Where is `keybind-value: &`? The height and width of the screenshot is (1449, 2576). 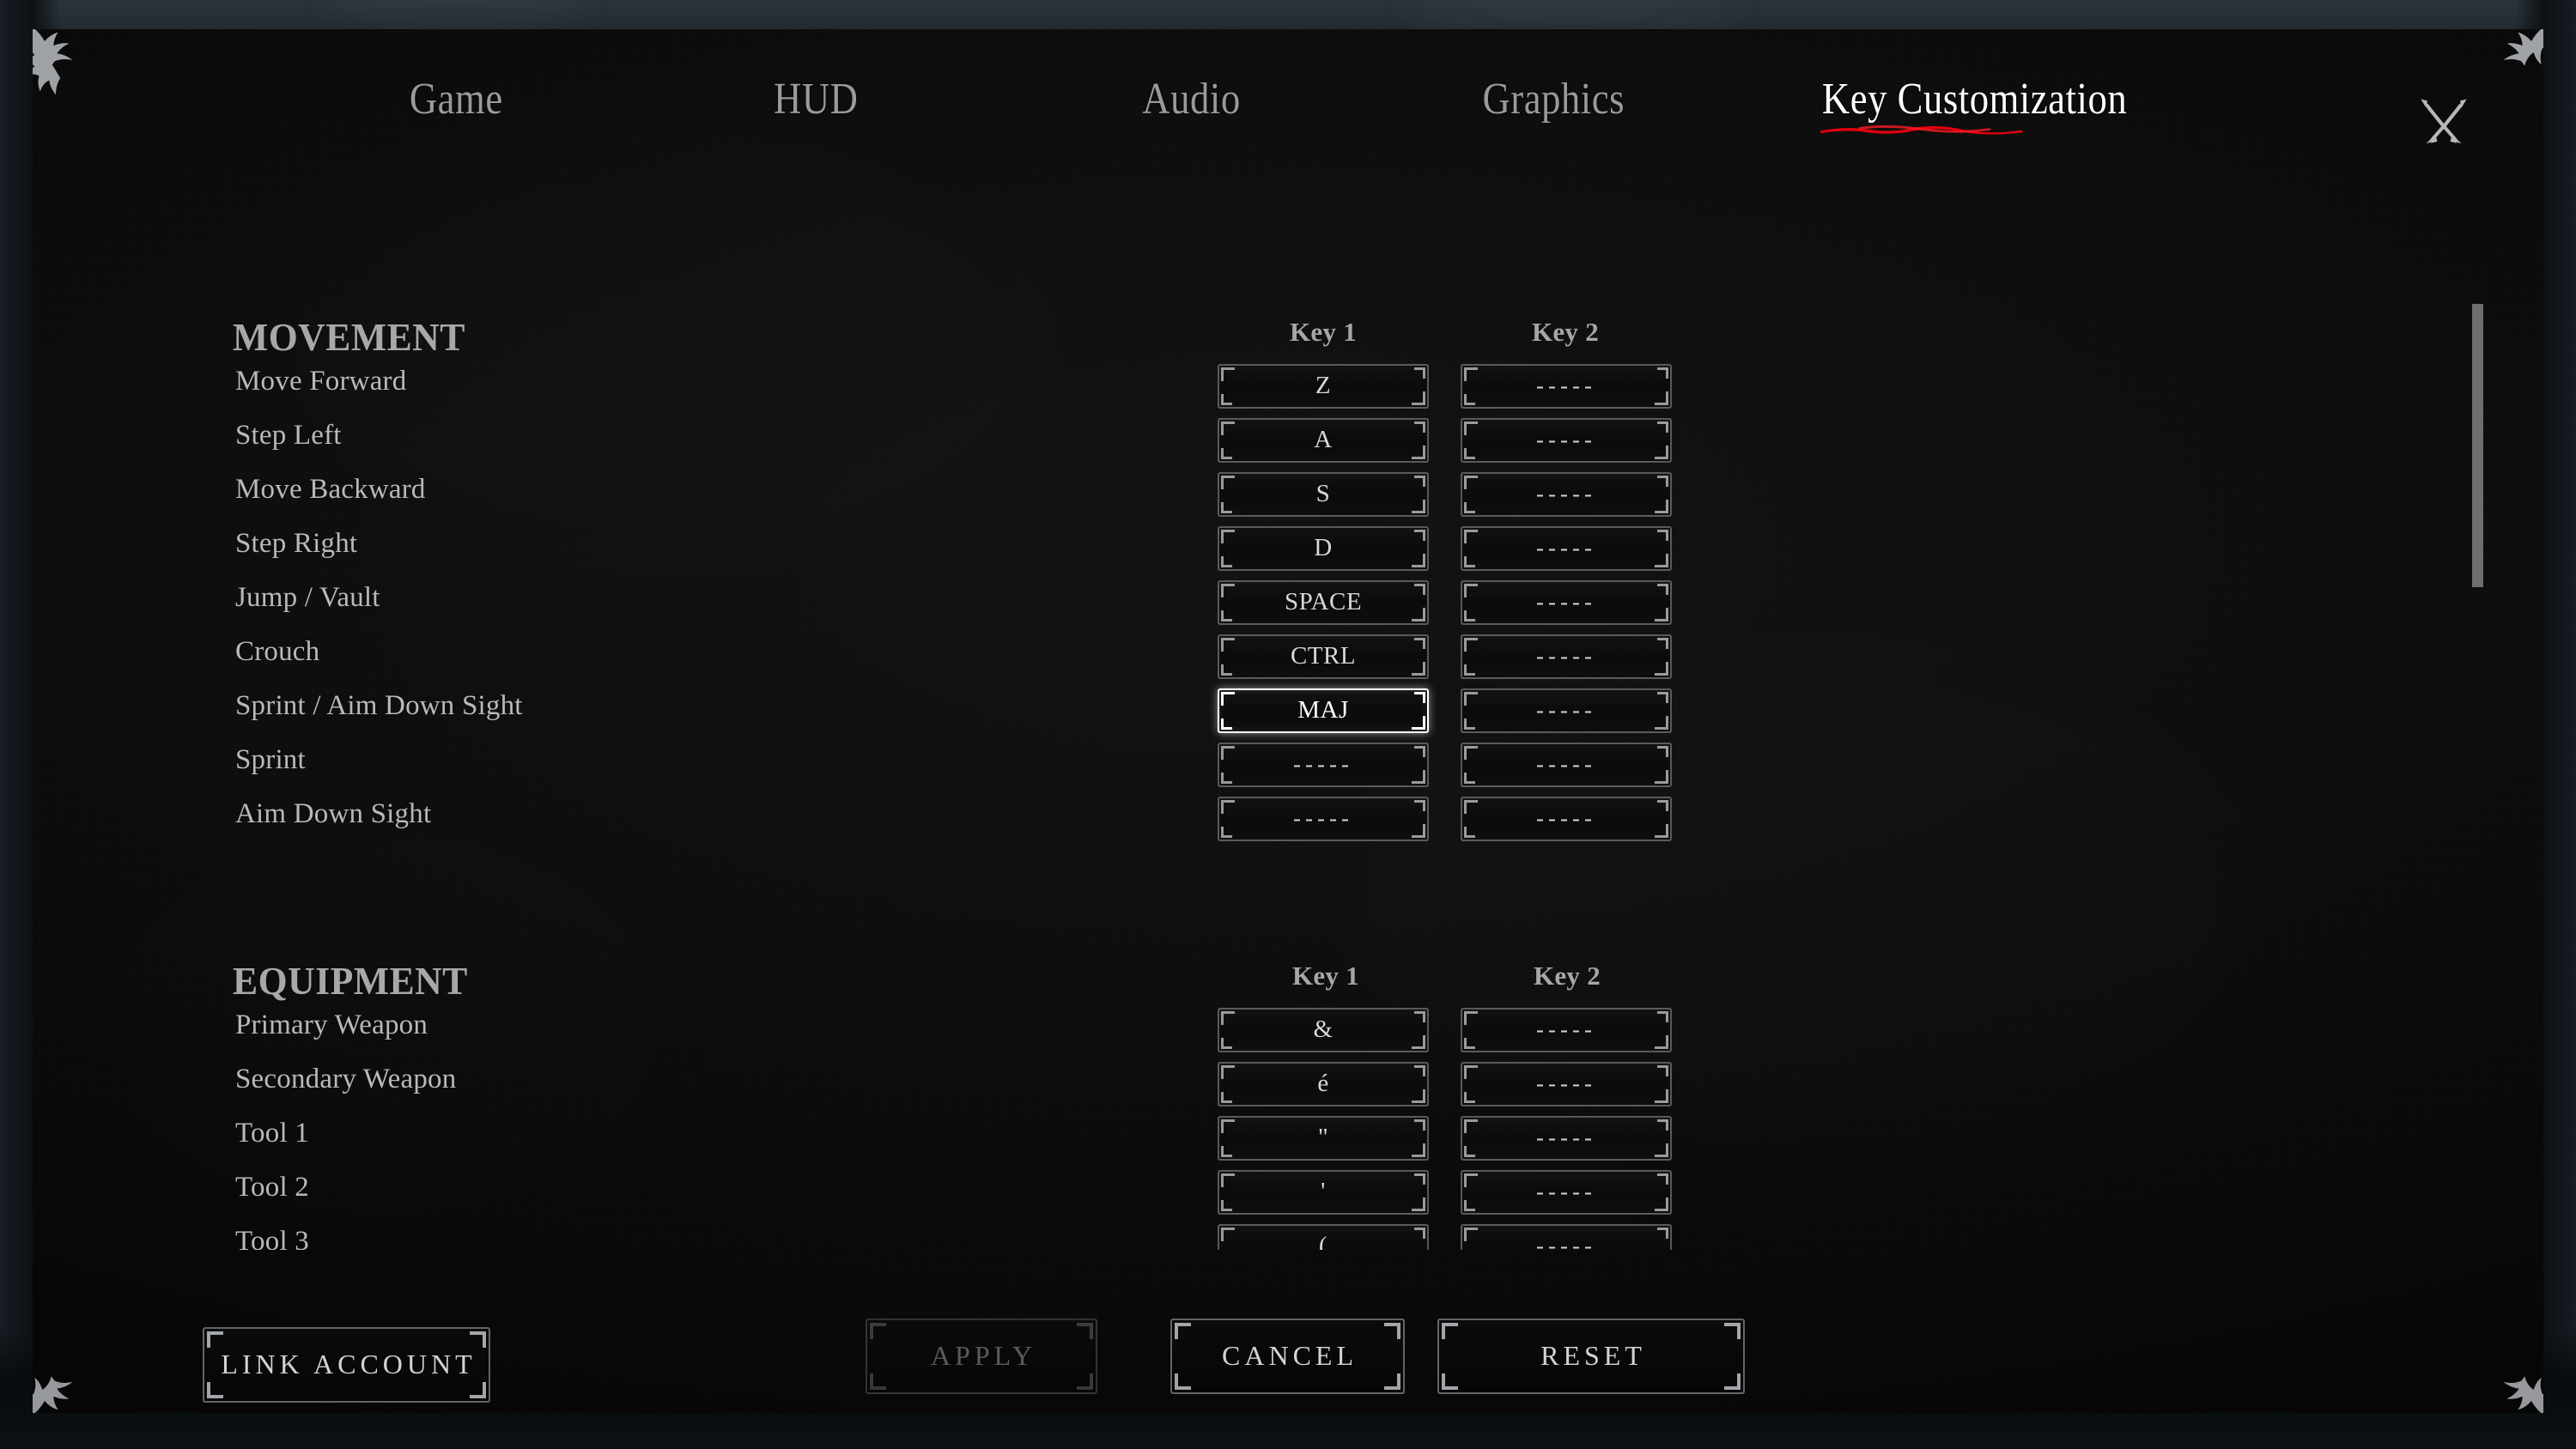
keybind-value: & is located at coordinates (1323, 1029).